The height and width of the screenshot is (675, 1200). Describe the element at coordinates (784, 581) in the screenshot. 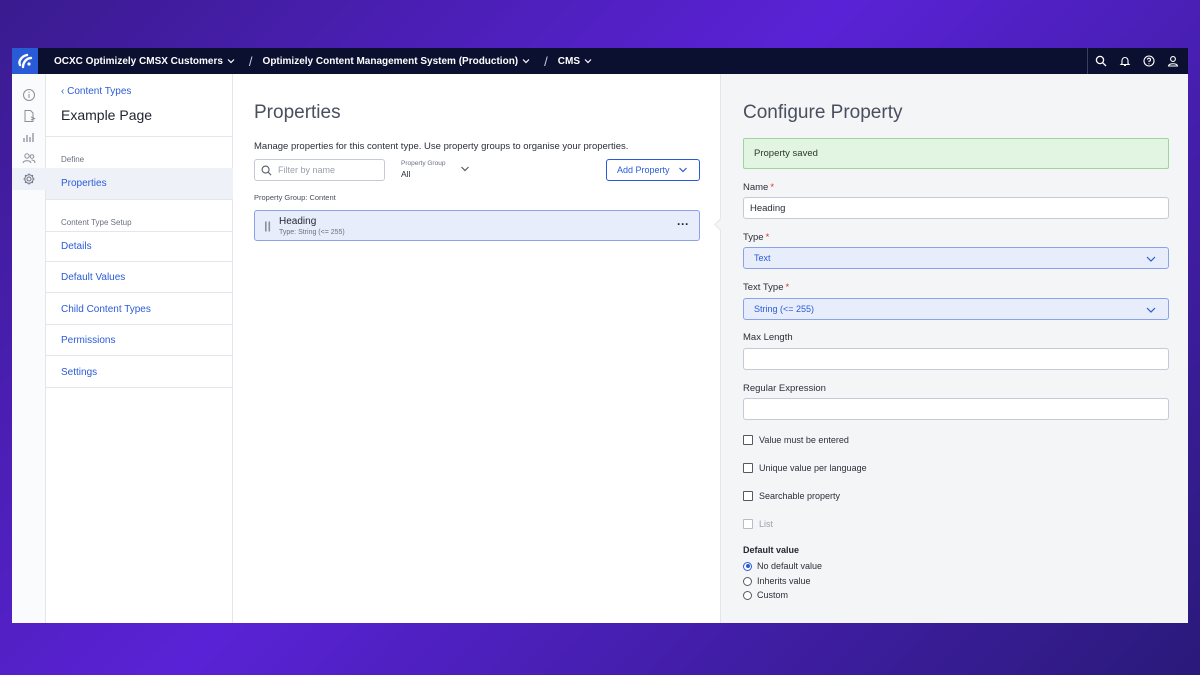

I see `radio-label: Inherits value` at that location.